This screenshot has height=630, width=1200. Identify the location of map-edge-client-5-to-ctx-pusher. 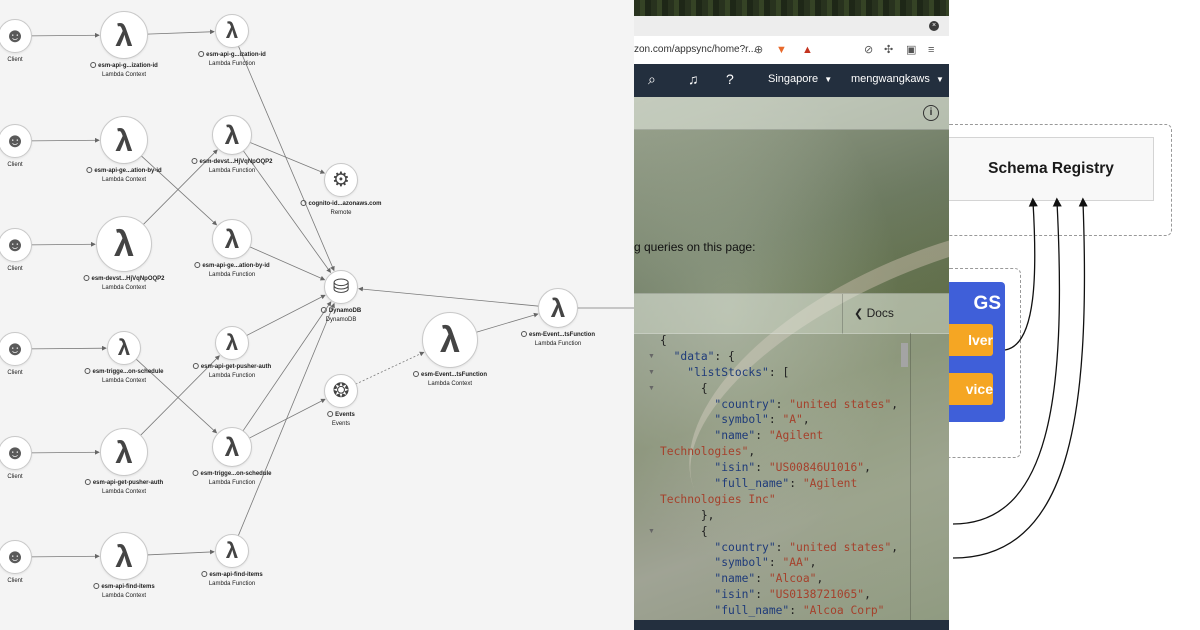
(65, 452).